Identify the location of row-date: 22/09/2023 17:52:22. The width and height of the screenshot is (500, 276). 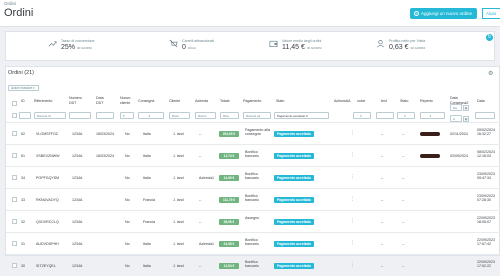
(486, 264).